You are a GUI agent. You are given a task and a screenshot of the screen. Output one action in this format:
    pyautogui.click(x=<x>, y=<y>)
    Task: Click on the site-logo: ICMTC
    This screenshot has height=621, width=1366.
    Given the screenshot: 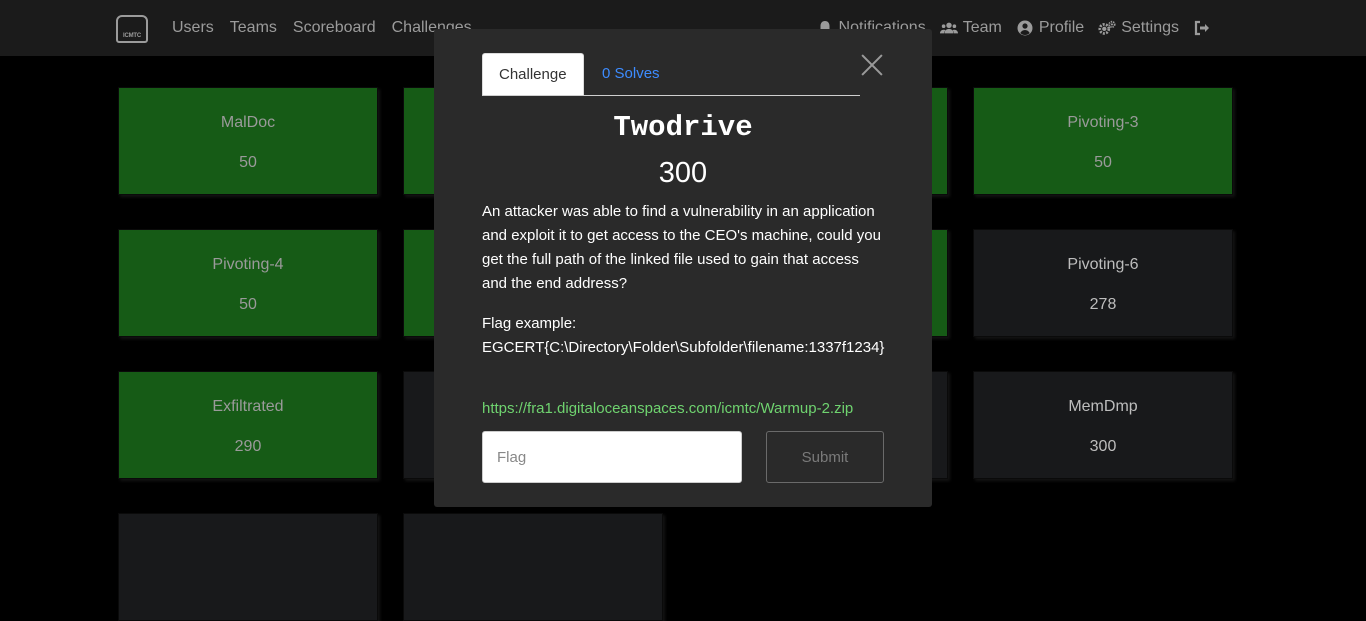 What is the action you would take?
    pyautogui.click(x=132, y=29)
    